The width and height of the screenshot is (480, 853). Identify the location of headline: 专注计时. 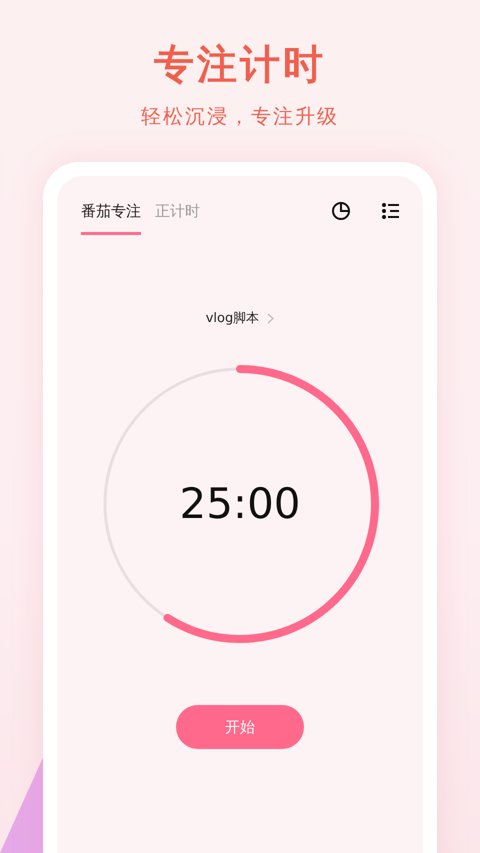
(240, 65).